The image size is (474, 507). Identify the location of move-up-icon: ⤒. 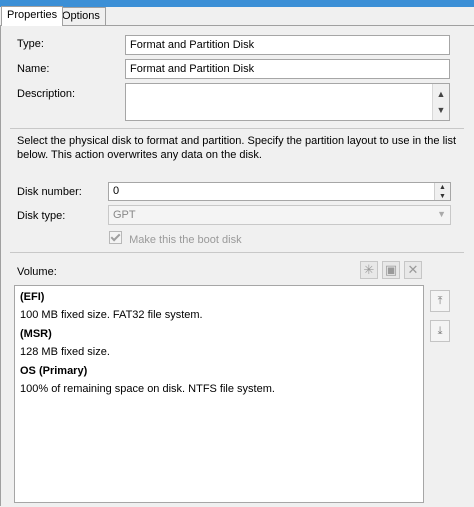
(440, 301).